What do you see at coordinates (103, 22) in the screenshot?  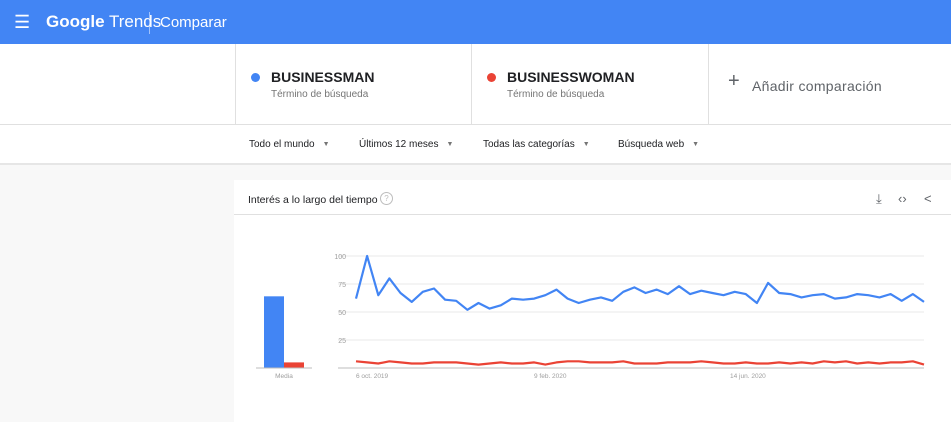 I see `google-trends-logo: Google Trends` at bounding box center [103, 22].